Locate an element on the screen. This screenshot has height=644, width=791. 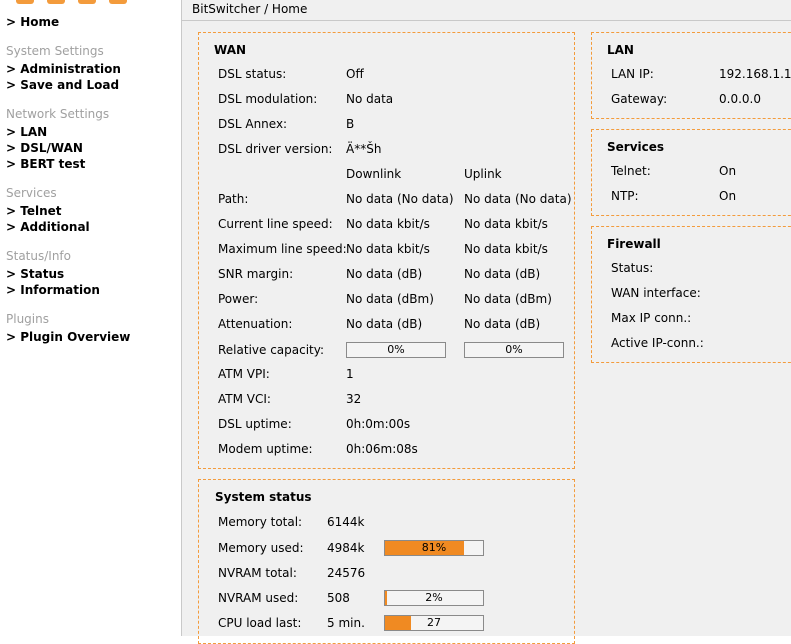
power-downlink: No data (dBm) is located at coordinates (390, 299).